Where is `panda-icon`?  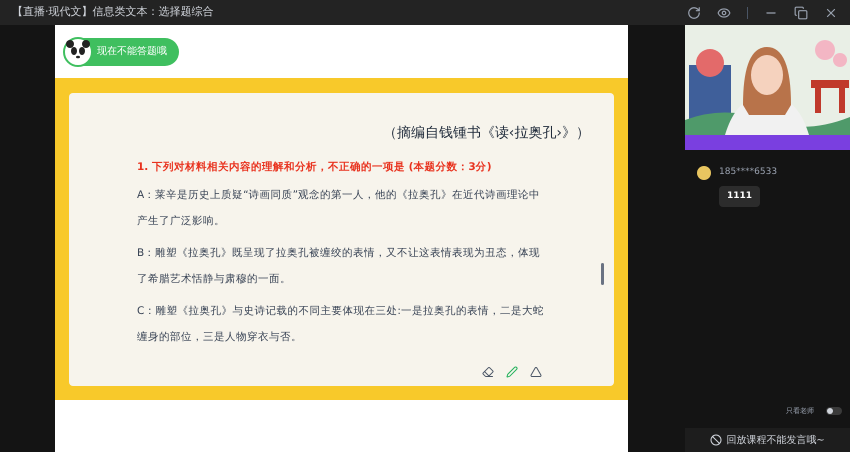 panda-icon is located at coordinates (78, 51).